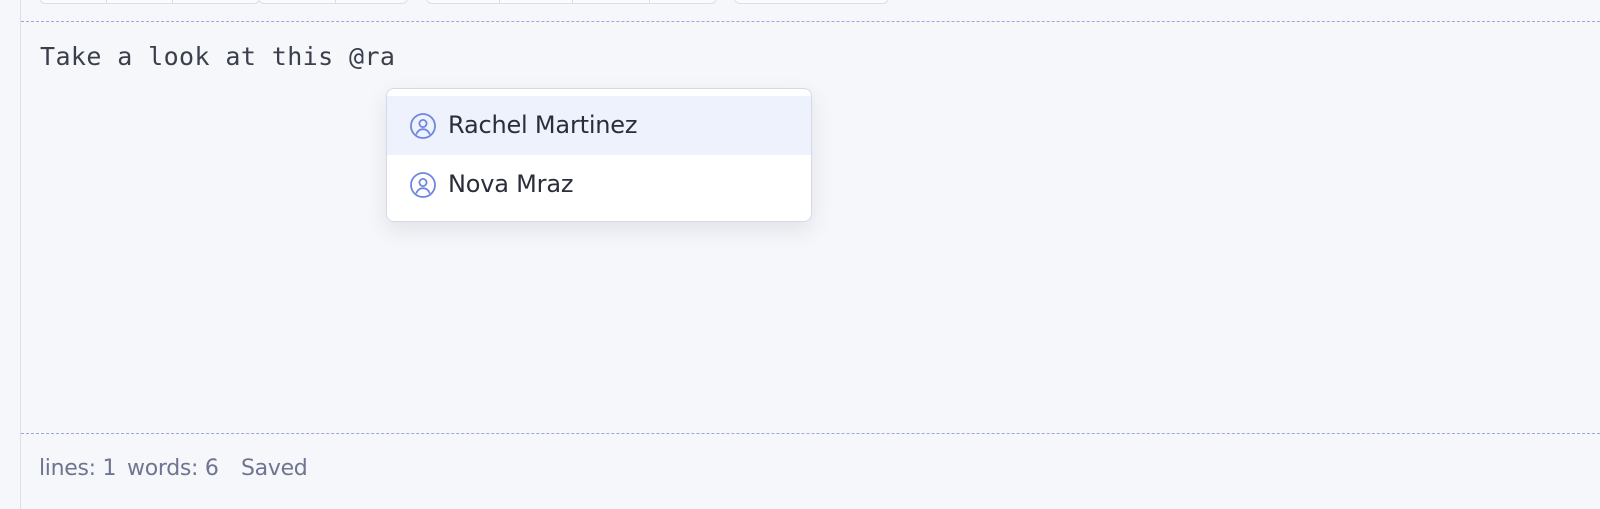 Image resolution: width=1600 pixels, height=509 pixels. What do you see at coordinates (511, 184) in the screenshot?
I see `mention-option-name: Nova Mraz` at bounding box center [511, 184].